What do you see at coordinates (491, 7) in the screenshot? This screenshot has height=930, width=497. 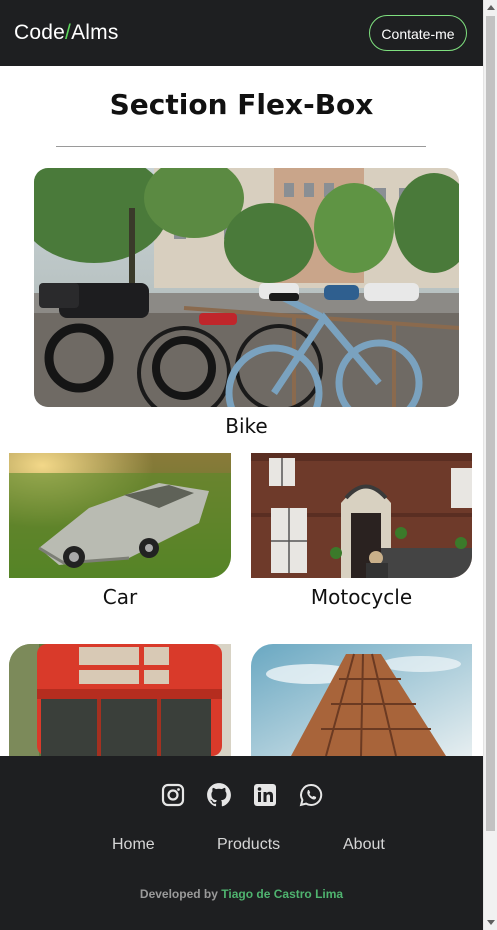 I see `scroll-up-arrow-icon` at bounding box center [491, 7].